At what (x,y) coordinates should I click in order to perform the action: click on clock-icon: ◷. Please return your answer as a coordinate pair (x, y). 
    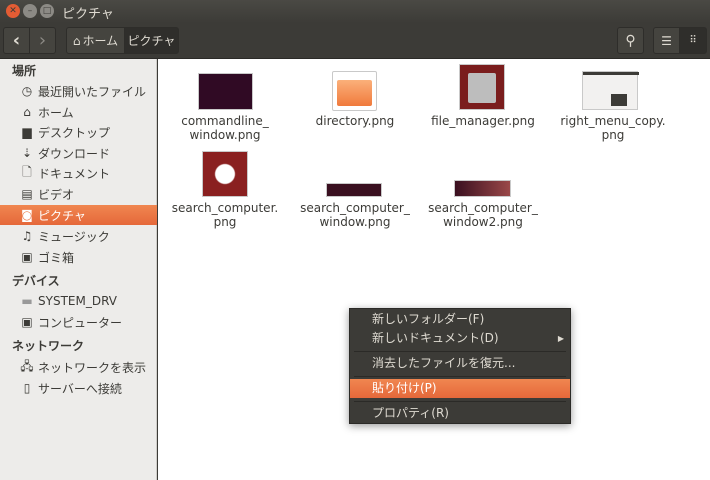
    Looking at the image, I should click on (27, 91).